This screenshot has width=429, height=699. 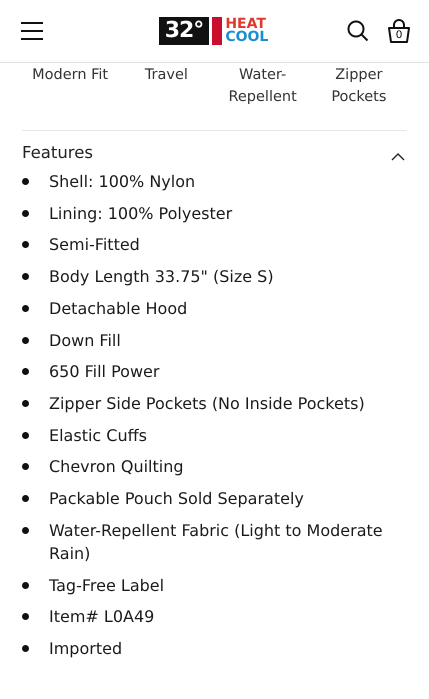 I want to click on feature-item: Down Fill, so click(x=85, y=341).